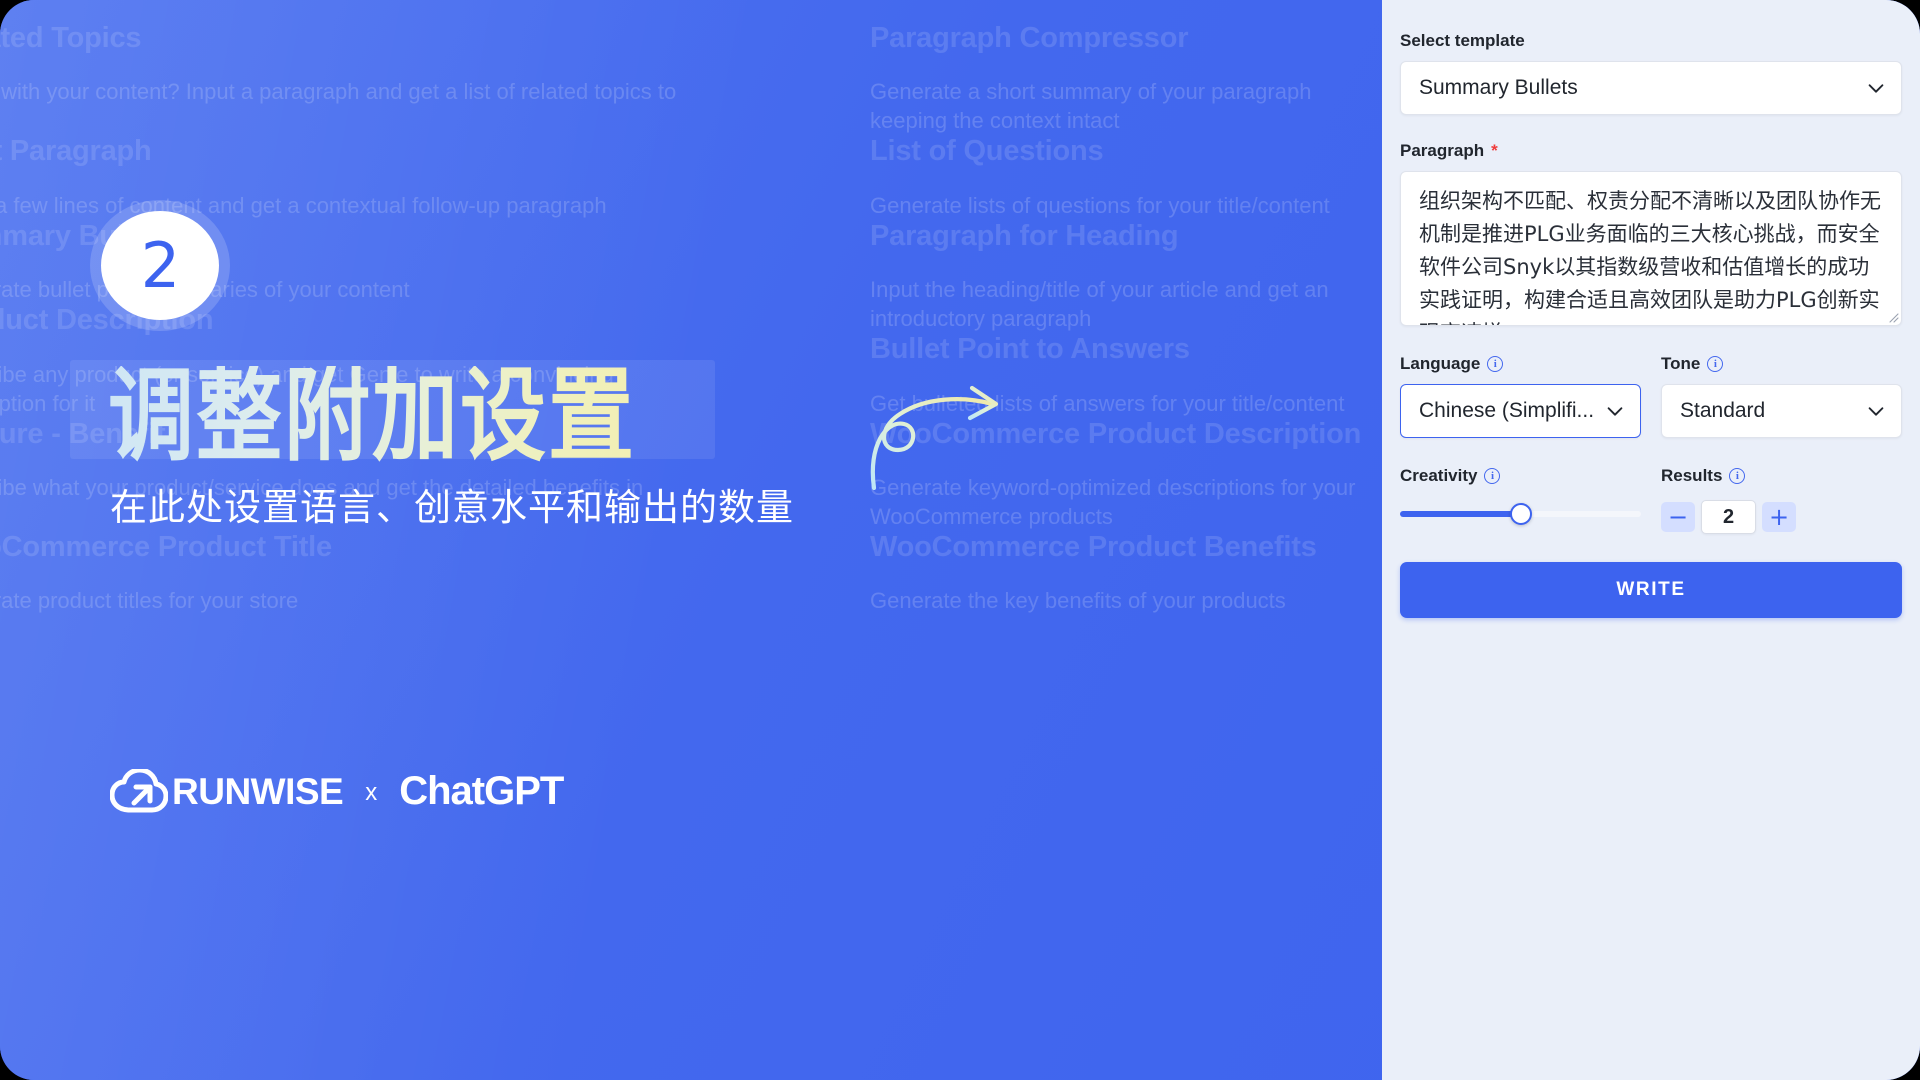 Image resolution: width=1920 pixels, height=1080 pixels. What do you see at coordinates (1439, 475) in the screenshot?
I see `creativity-label-text: Creativity` at bounding box center [1439, 475].